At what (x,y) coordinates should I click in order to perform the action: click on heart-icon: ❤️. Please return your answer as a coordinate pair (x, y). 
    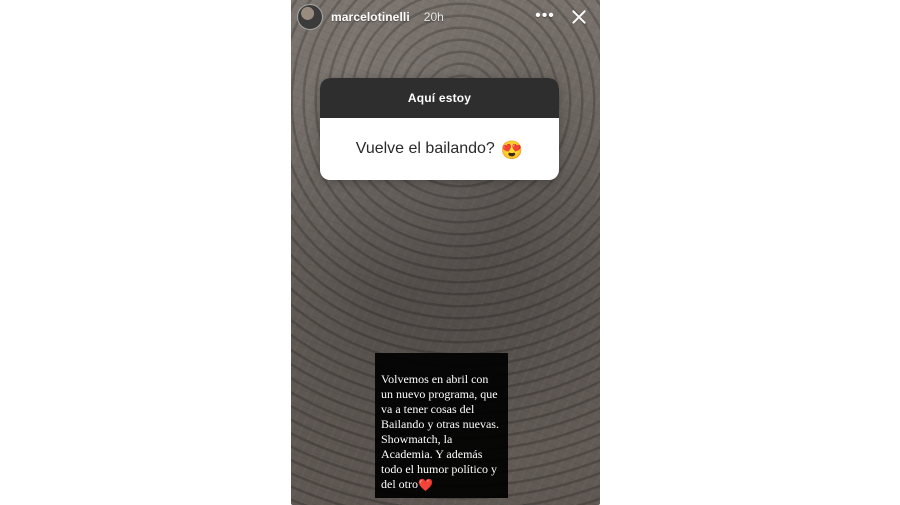
    Looking at the image, I should click on (425, 485).